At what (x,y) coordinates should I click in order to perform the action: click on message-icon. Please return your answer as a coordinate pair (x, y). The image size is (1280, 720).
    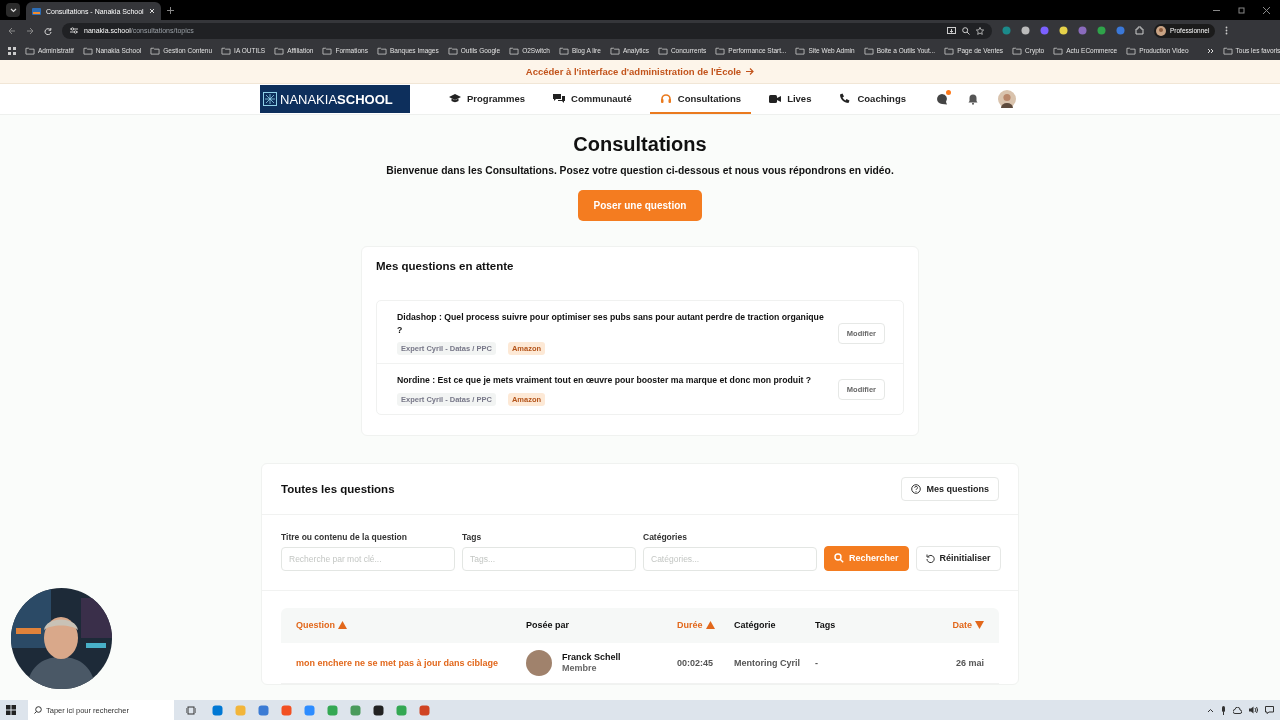
    Looking at the image, I should click on (942, 99).